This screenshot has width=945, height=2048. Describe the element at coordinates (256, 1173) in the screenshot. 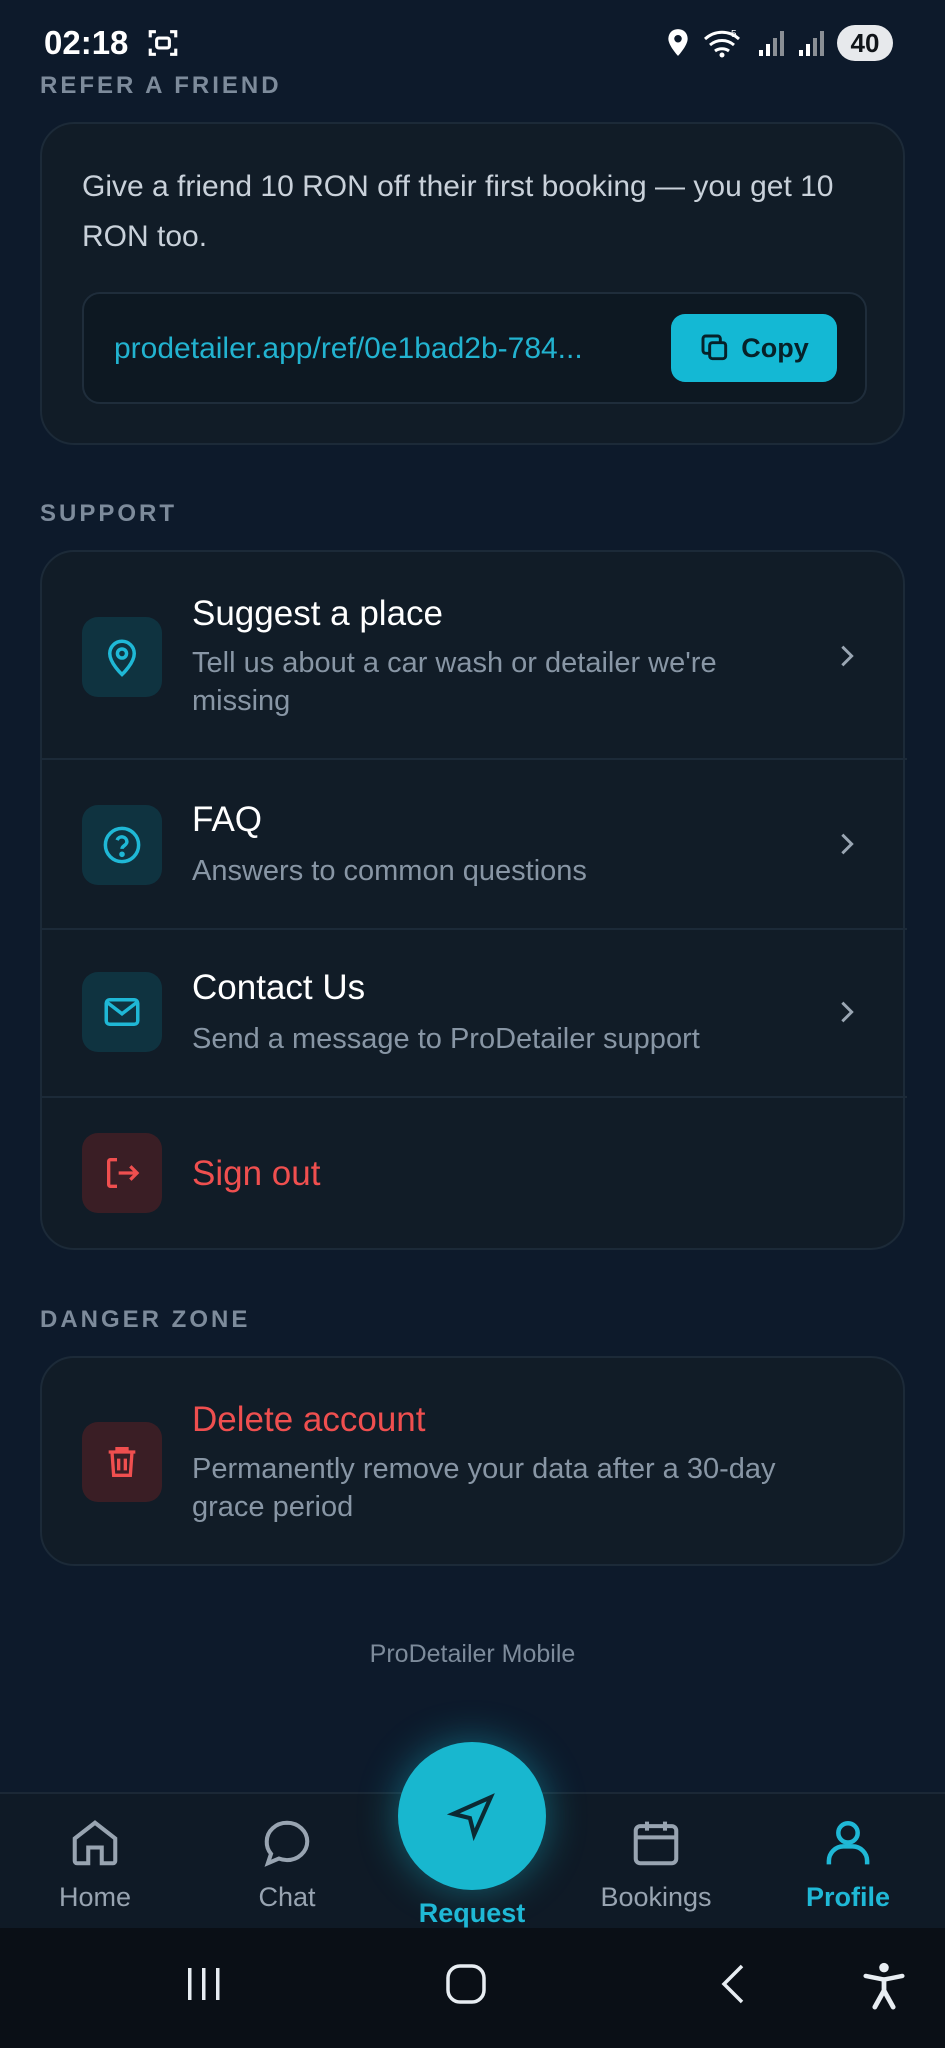

I see `sign-out-label: Sign out` at that location.